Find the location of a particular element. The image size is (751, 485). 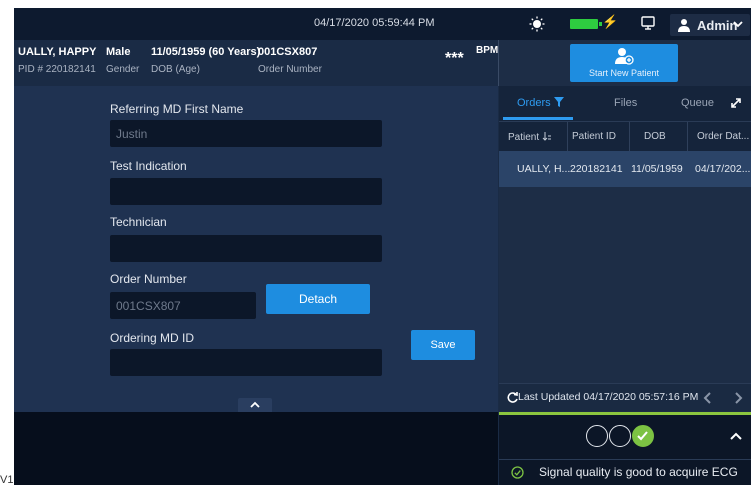

patient-order-label: Order Number is located at coordinates (290, 69).